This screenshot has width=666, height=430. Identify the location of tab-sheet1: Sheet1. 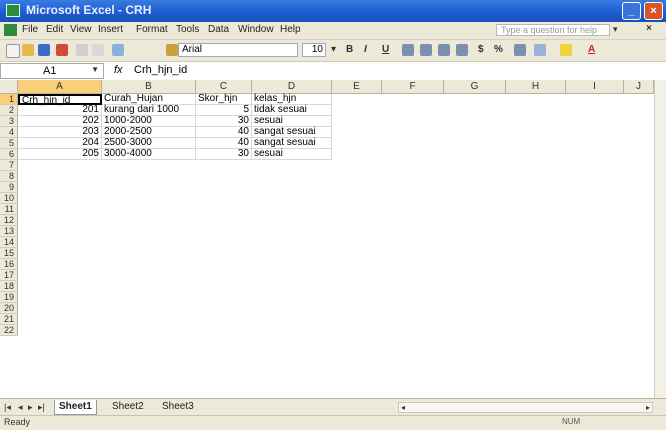
(75, 407).